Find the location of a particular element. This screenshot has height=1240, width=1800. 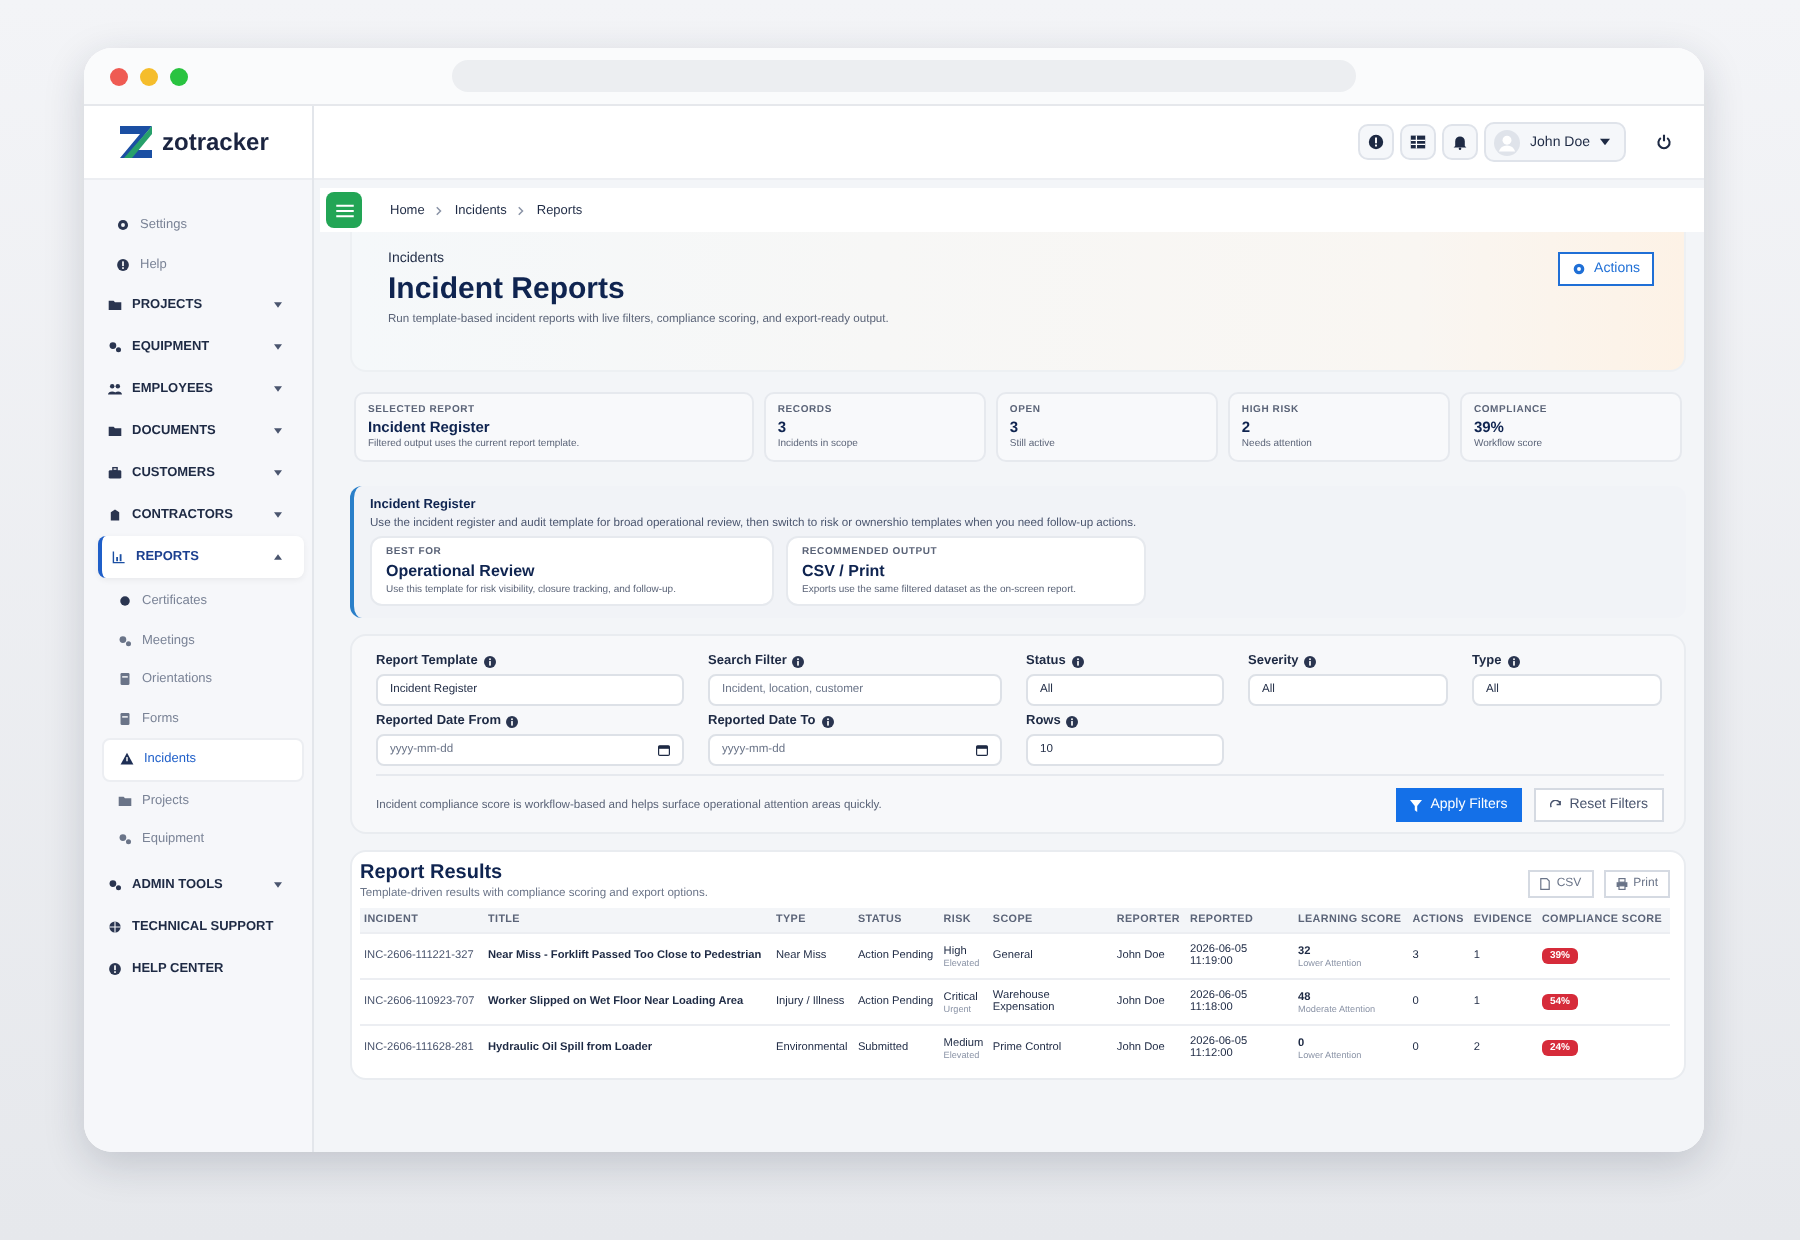

dot-icon is located at coordinates (125, 601).